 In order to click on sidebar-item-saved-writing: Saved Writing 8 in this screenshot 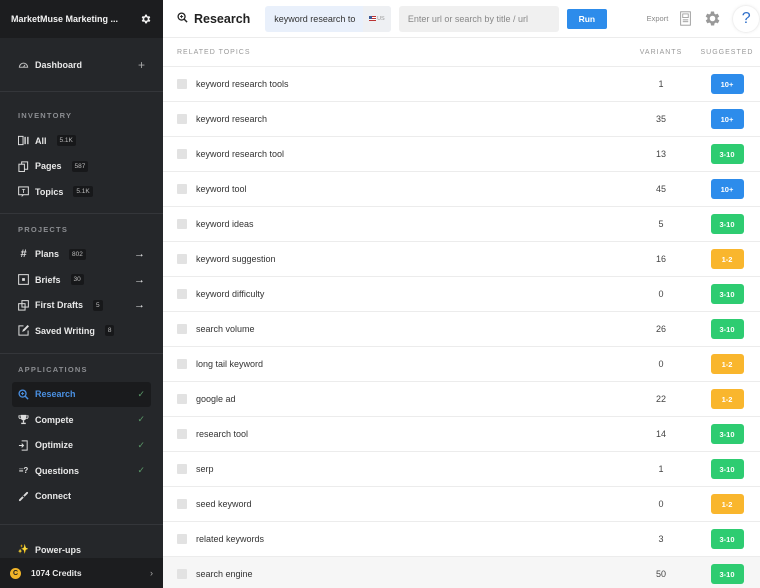, I will do `click(81, 331)`.